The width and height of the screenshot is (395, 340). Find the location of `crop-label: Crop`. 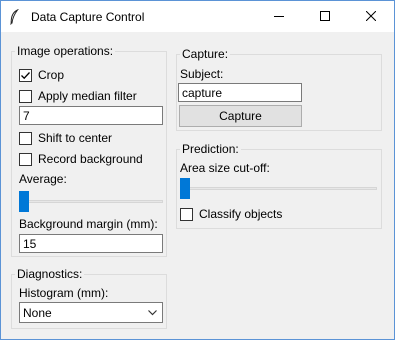

crop-label: Crop is located at coordinates (51, 75).